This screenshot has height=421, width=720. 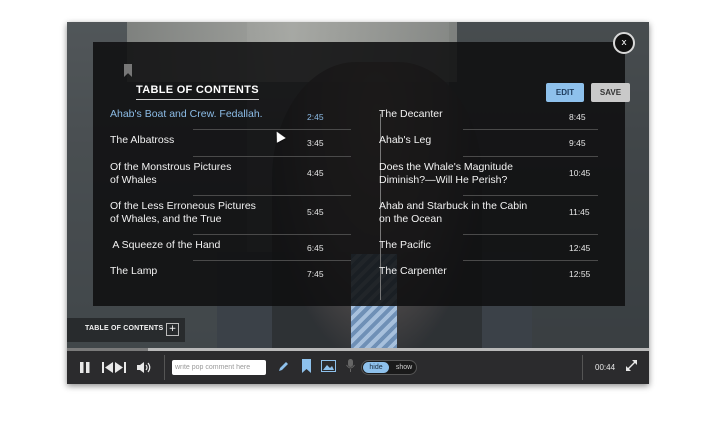 I want to click on toc-entry-title: The Decanter, so click(x=411, y=114).